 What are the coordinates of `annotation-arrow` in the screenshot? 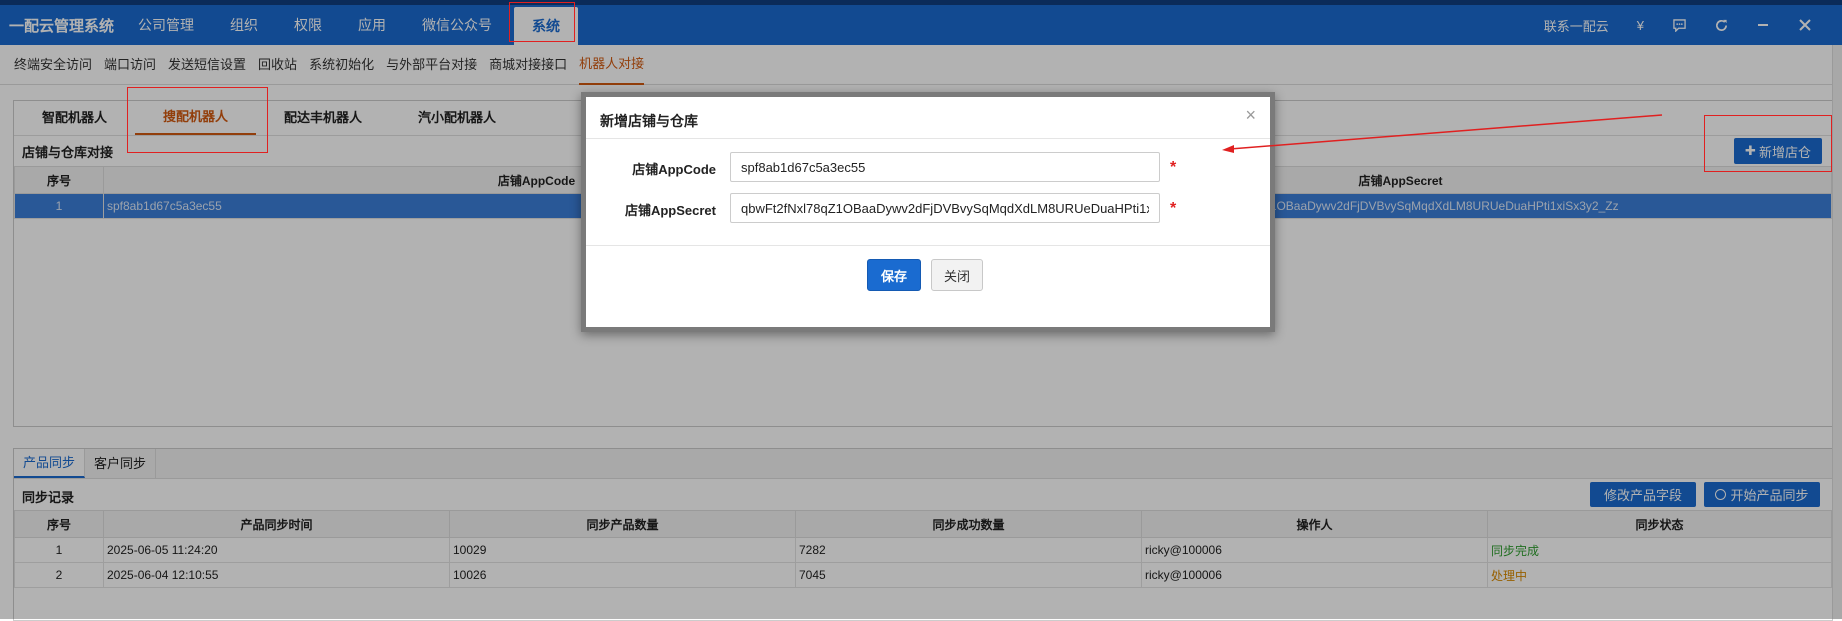 It's located at (1442, 133).